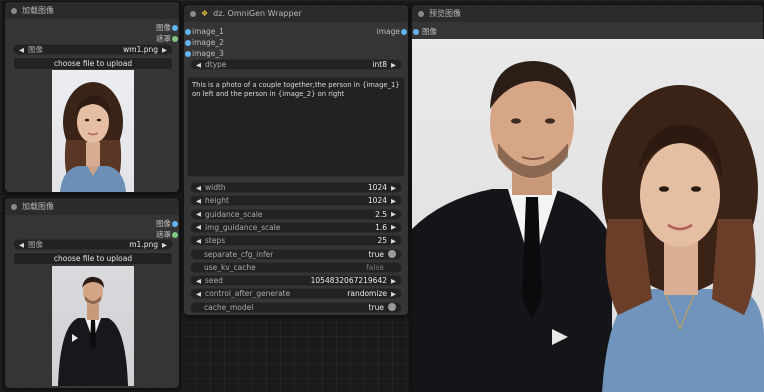  I want to click on widget-guidance-scale: ◀ guidance_scale 2.5 ▶, so click(296, 214).